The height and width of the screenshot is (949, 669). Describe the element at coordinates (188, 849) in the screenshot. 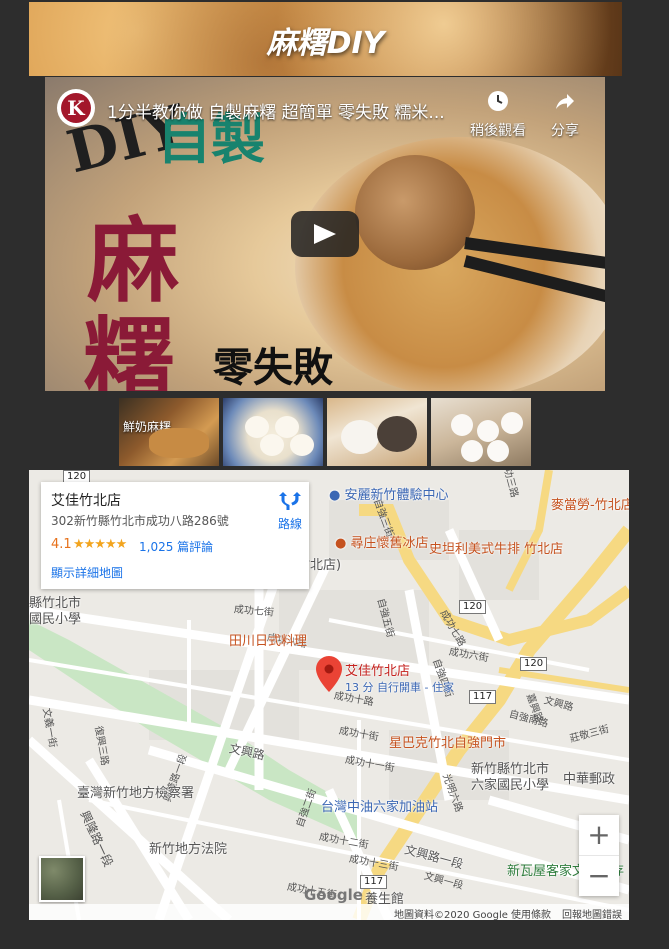

I see `poi-district-court: 新竹地方法院` at that location.